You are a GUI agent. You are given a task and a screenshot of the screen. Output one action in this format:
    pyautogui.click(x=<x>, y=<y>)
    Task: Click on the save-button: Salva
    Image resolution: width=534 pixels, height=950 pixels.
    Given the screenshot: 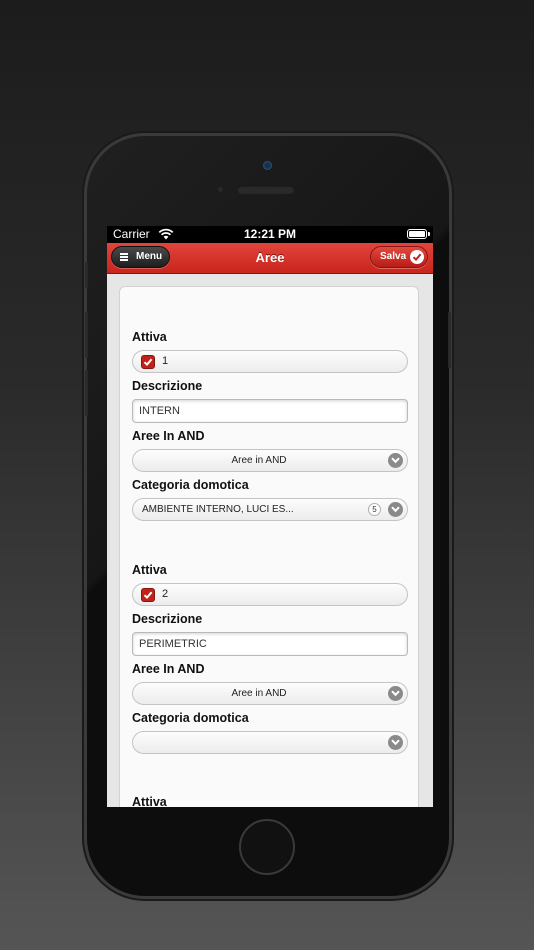 What is the action you would take?
    pyautogui.click(x=399, y=257)
    